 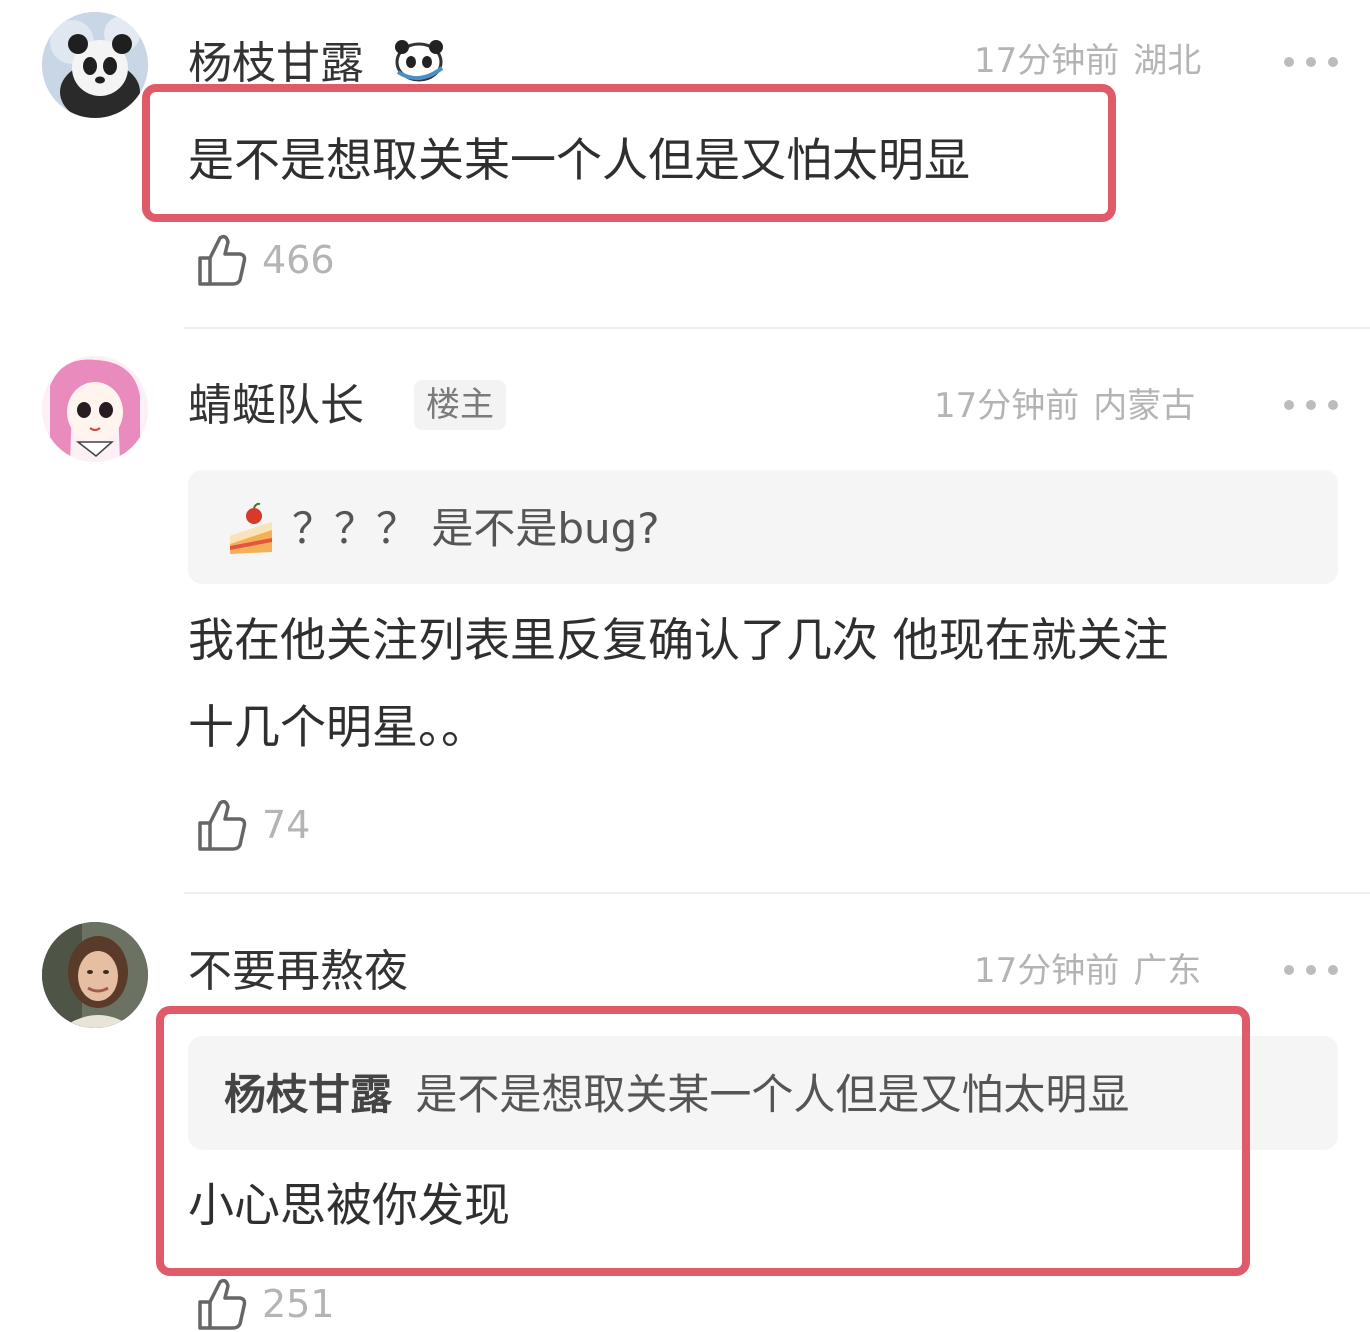 I want to click on quoted-reply: ？？？ 是不是bug?, so click(x=763, y=527).